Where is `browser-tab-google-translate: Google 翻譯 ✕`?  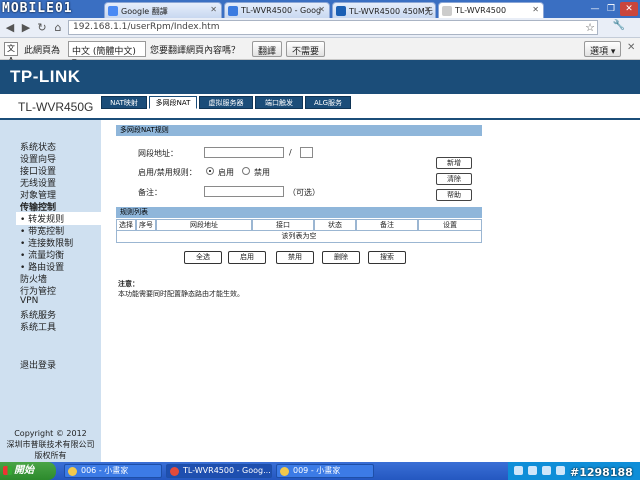
browser-tab-google-translate: Google 翻譯 ✕ is located at coordinates (163, 10).